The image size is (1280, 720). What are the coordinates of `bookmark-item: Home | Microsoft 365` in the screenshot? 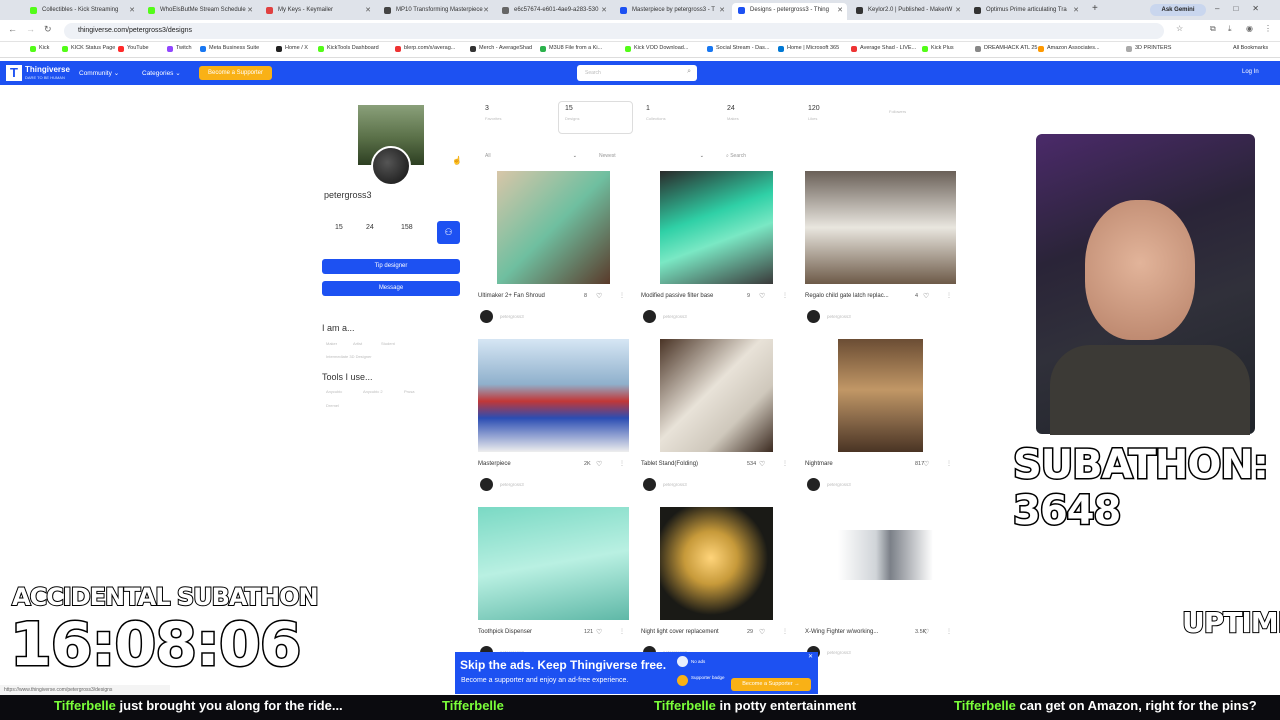 It's located at (808, 48).